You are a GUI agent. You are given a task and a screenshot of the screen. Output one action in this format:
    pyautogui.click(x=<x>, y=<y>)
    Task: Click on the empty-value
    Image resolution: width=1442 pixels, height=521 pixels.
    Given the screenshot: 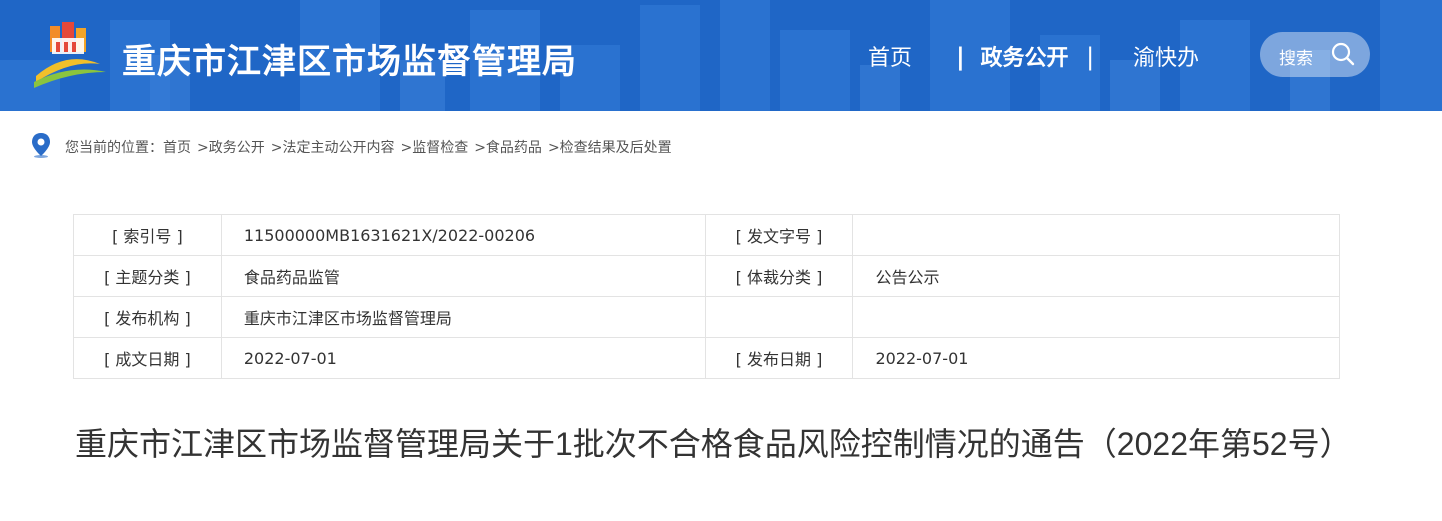 What is the action you would take?
    pyautogui.click(x=1096, y=317)
    